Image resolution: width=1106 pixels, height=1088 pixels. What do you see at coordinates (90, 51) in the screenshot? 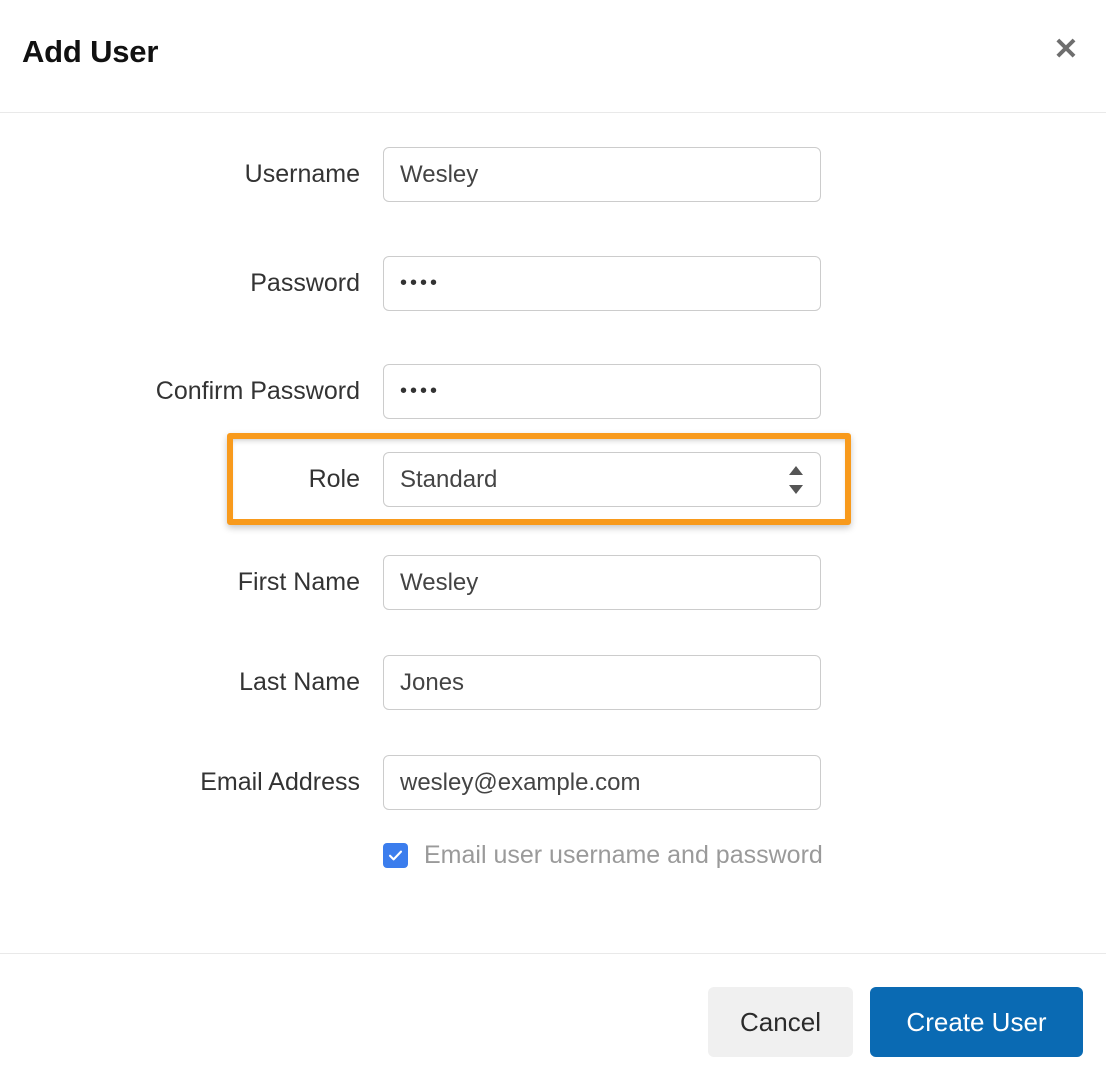
I see `page-title: Add User` at bounding box center [90, 51].